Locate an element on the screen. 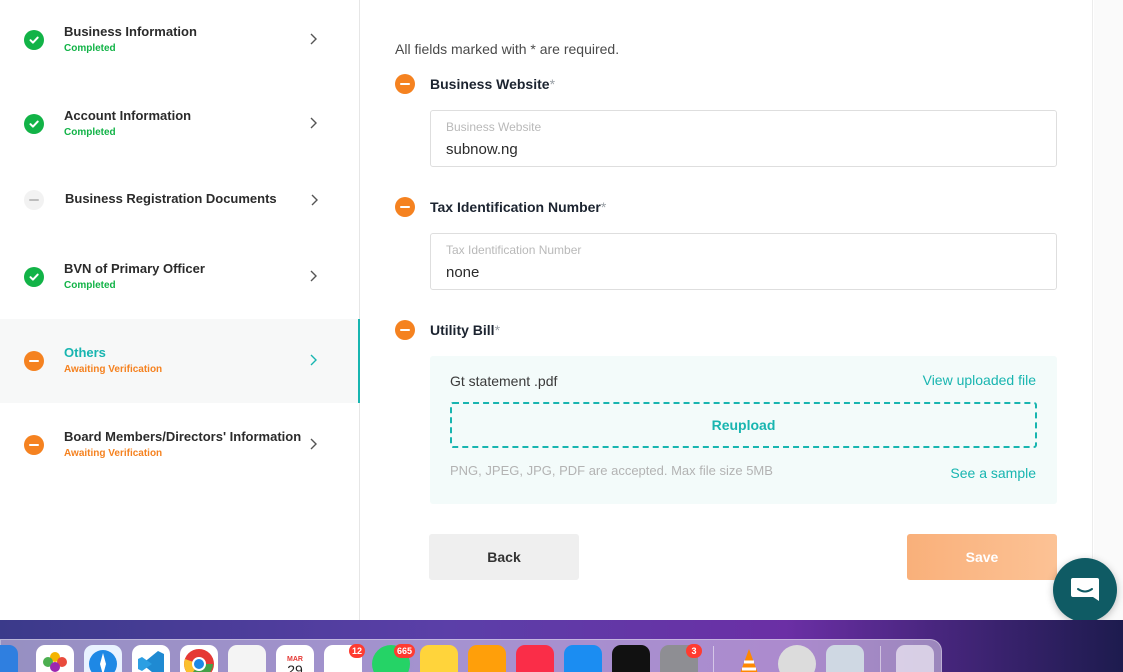 This screenshot has width=1123, height=672. back-button: Back is located at coordinates (504, 557).